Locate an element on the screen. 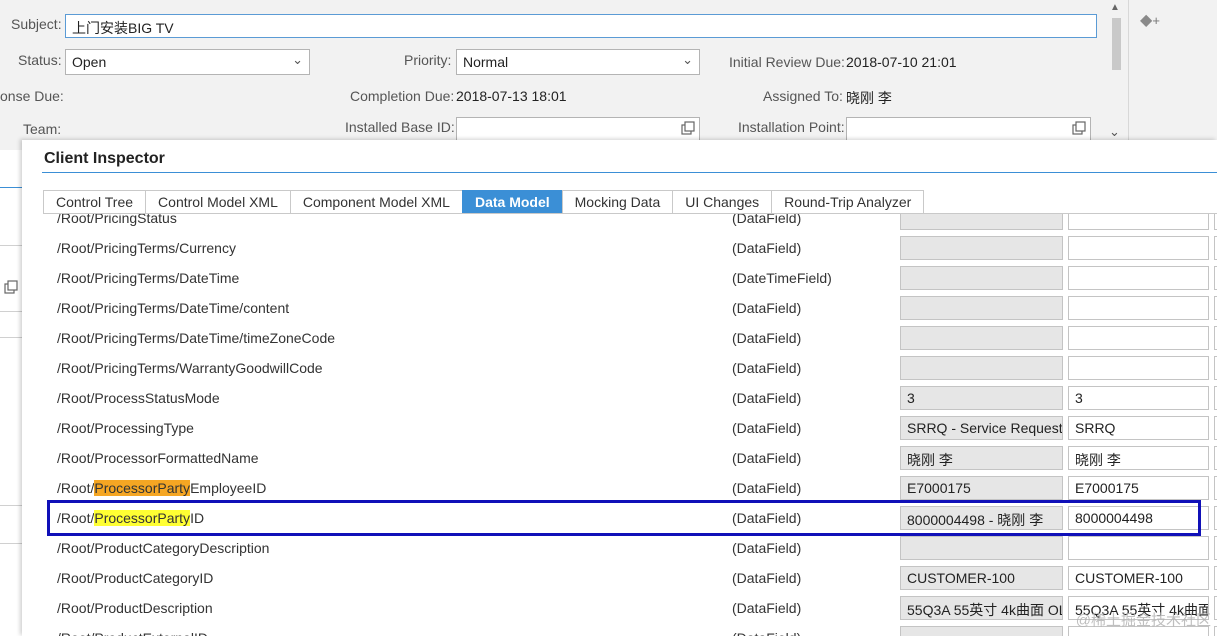 This screenshot has width=1217, height=636. status-label: Status: is located at coordinates (40, 60).